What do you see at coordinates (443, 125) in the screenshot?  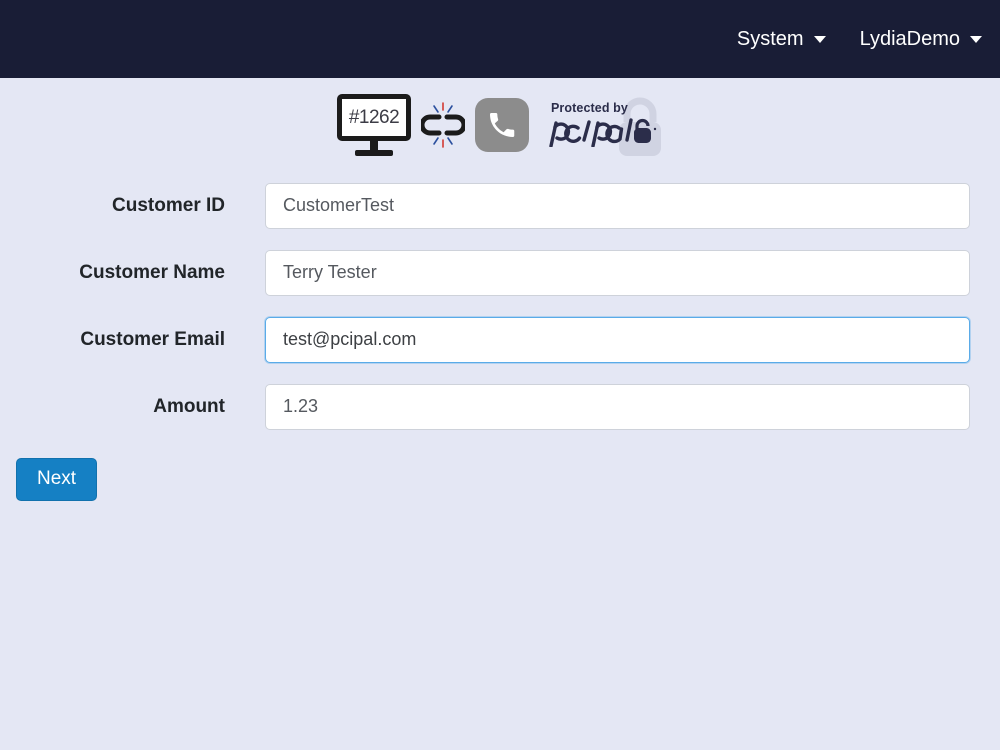 I see `broken-link-icon` at bounding box center [443, 125].